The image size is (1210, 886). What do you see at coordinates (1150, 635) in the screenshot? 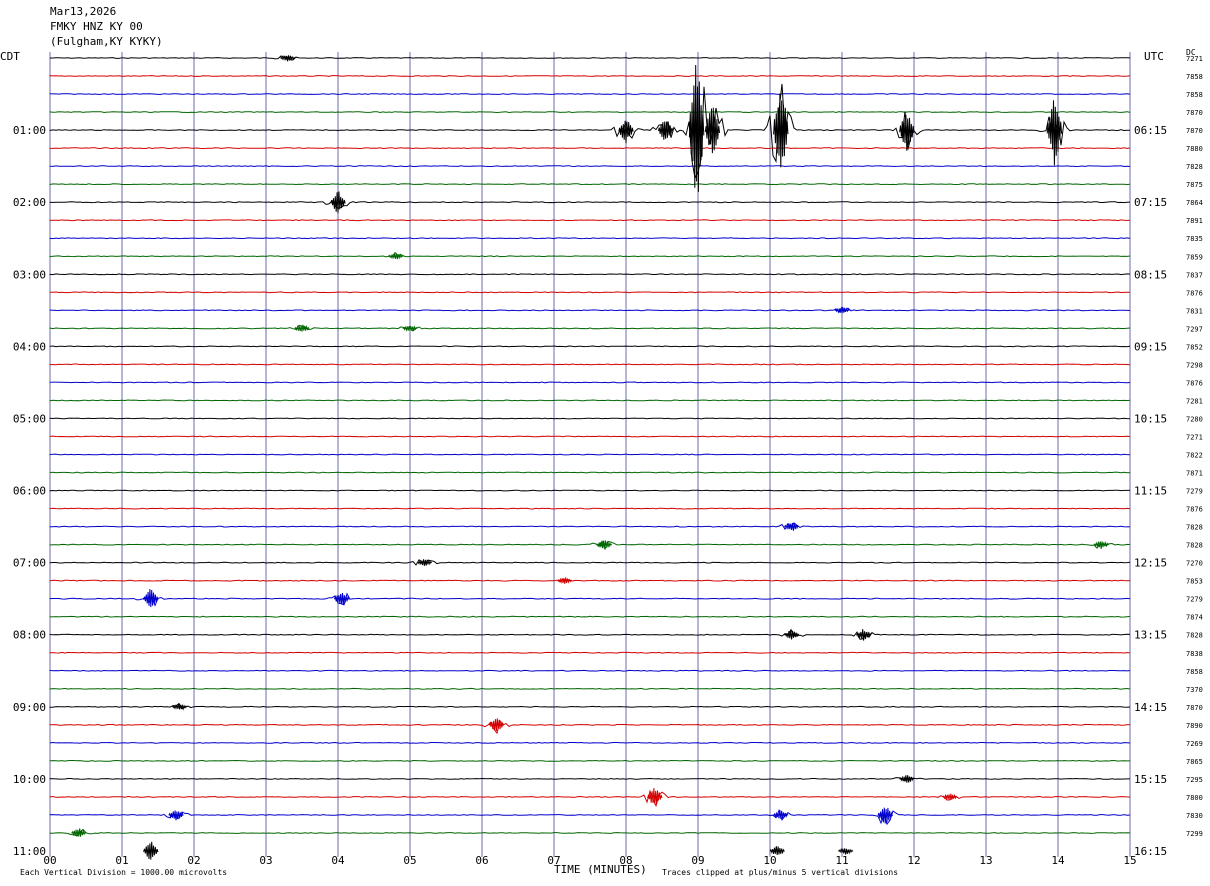
I see `utc-hour-label: 13:15` at bounding box center [1150, 635].